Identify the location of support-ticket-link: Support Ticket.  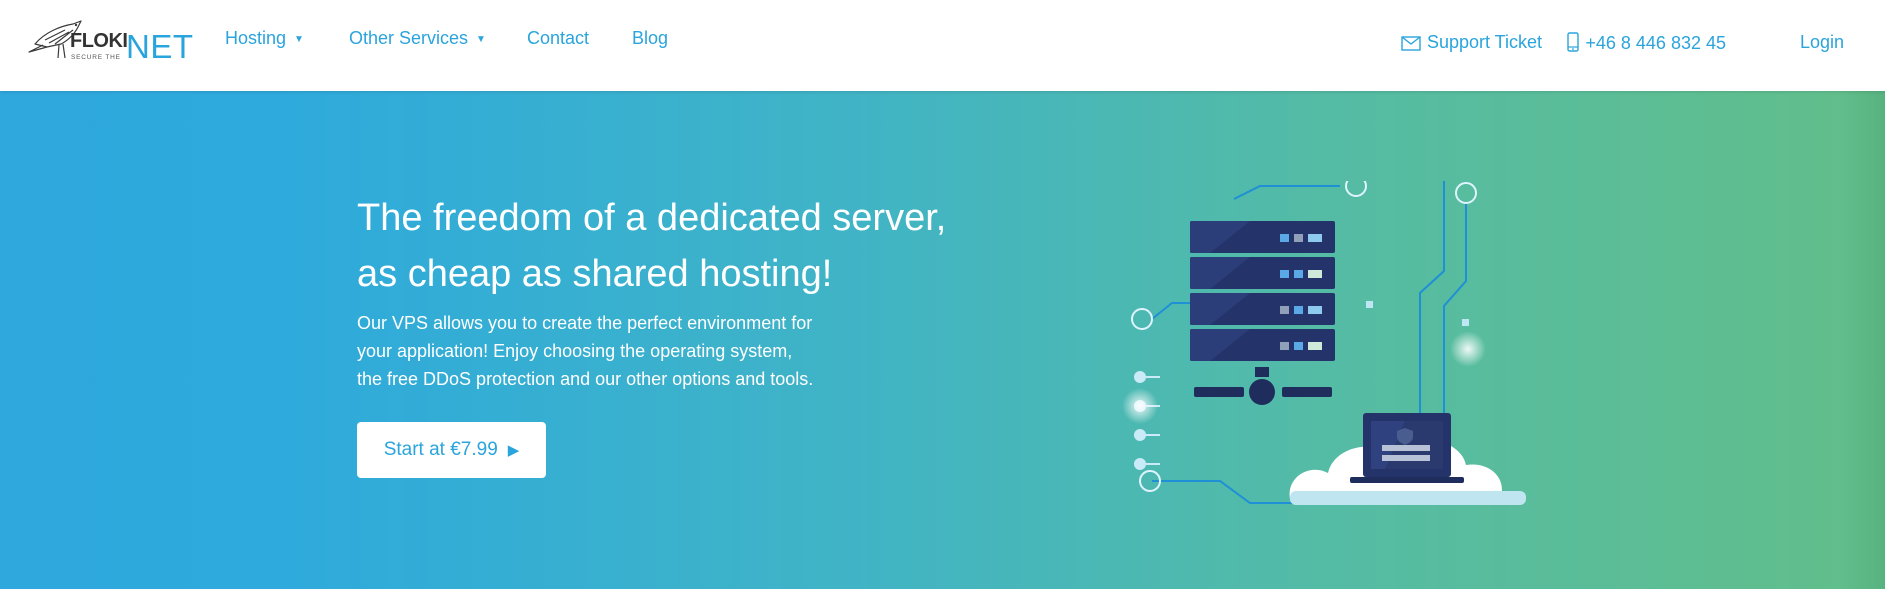
(1471, 42).